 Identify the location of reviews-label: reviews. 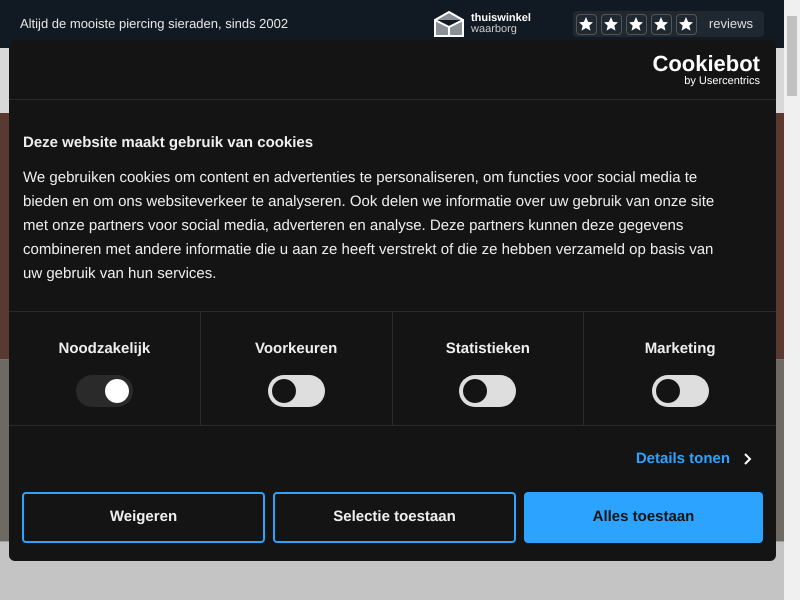
(731, 24).